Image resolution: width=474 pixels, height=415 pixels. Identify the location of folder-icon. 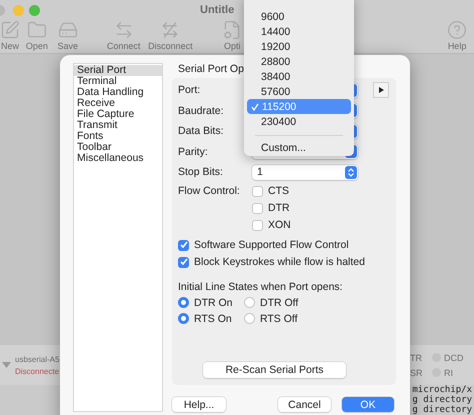
(36, 30).